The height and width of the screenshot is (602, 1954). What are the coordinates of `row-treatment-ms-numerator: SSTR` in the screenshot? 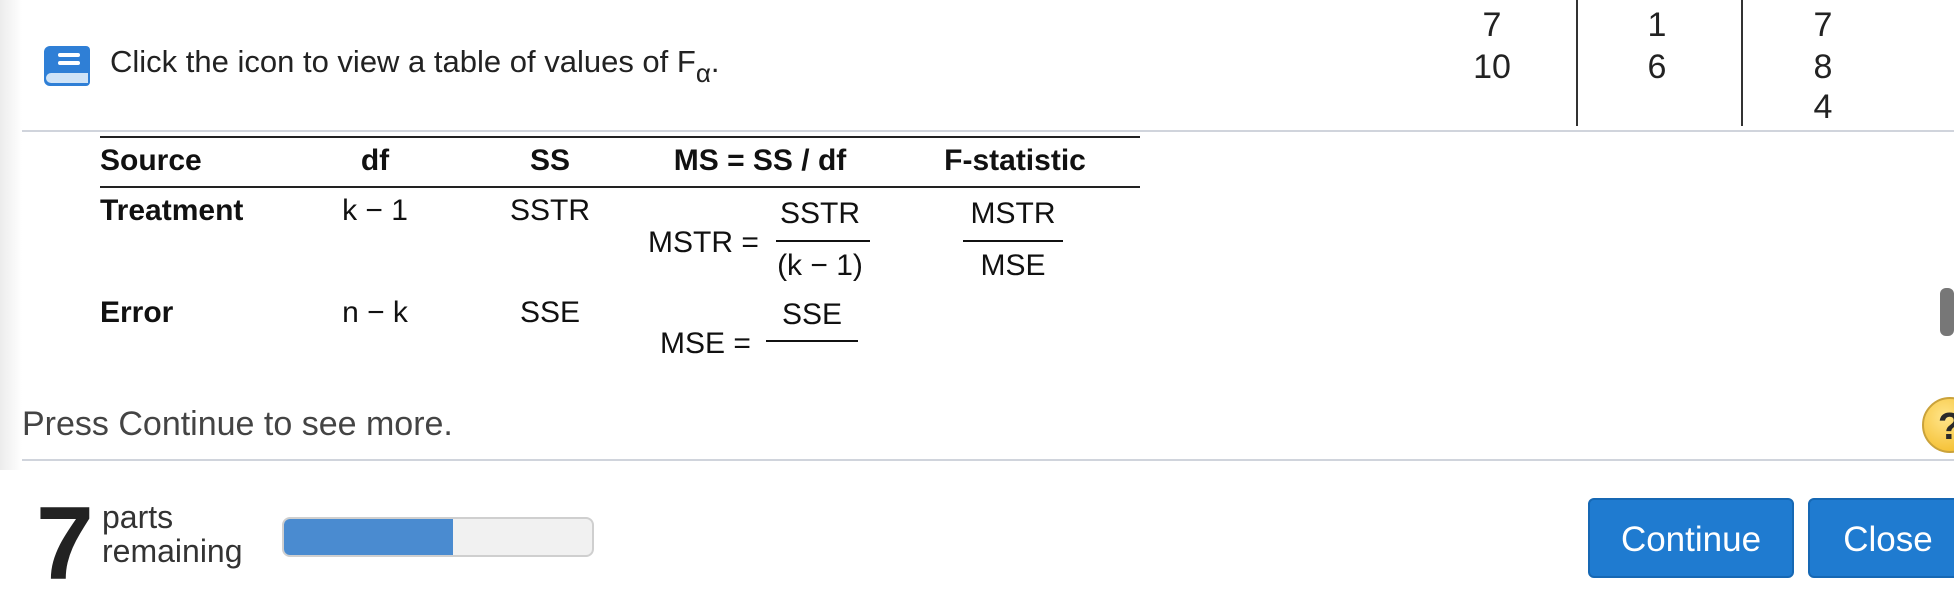 It's located at (819, 213).